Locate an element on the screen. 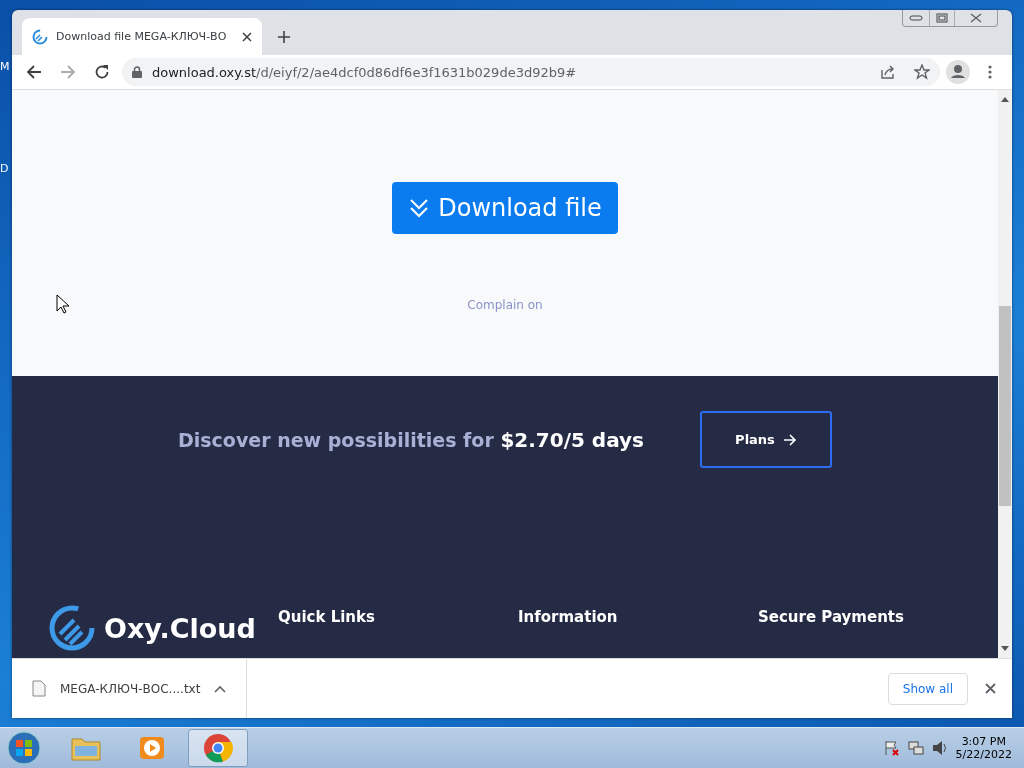 The width and height of the screenshot is (1024, 768). tab-title: Download file MEGA-КЛЮЧ-ВО is located at coordinates (141, 36).